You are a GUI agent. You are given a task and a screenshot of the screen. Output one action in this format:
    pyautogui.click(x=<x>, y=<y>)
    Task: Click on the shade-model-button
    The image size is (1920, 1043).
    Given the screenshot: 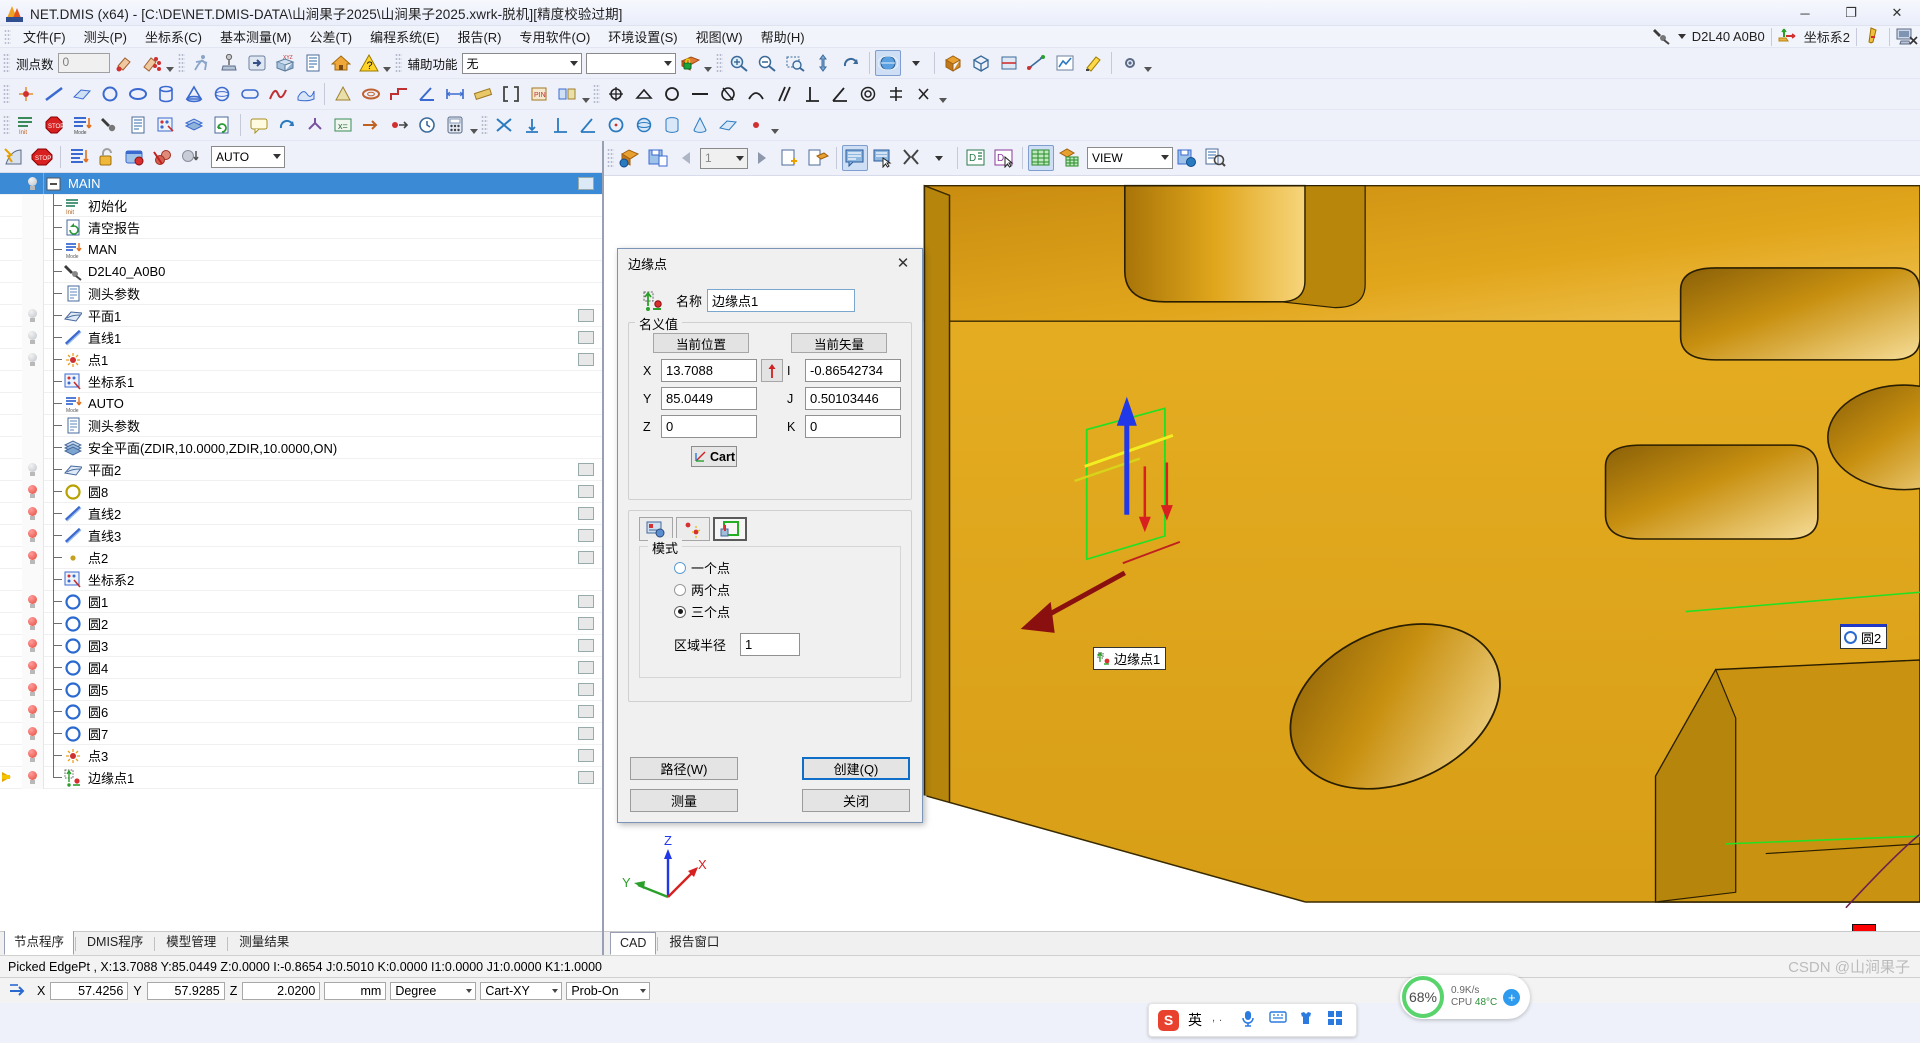 What is the action you would take?
    pyautogui.click(x=953, y=63)
    